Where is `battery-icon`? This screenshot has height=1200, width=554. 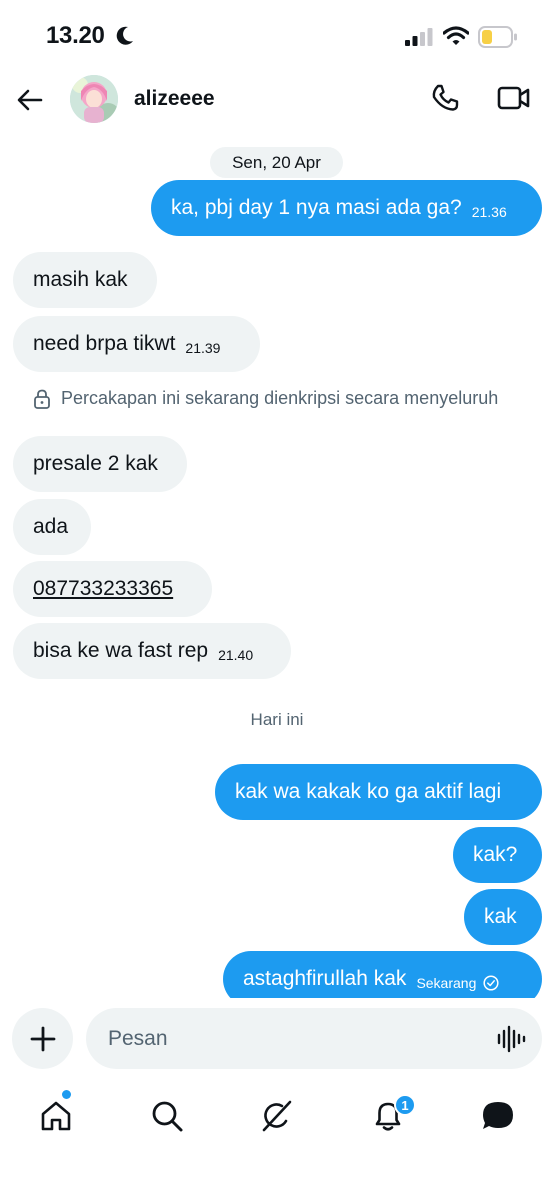
battery-icon is located at coordinates (497, 37).